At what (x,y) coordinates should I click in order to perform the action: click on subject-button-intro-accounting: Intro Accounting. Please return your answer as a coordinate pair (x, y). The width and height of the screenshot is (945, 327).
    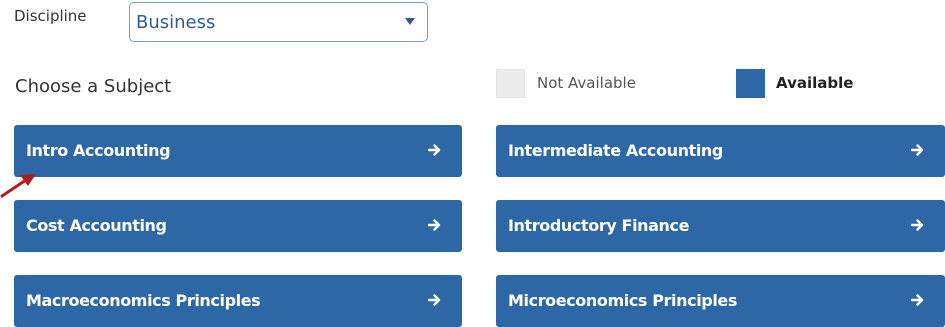
    Looking at the image, I should click on (238, 151).